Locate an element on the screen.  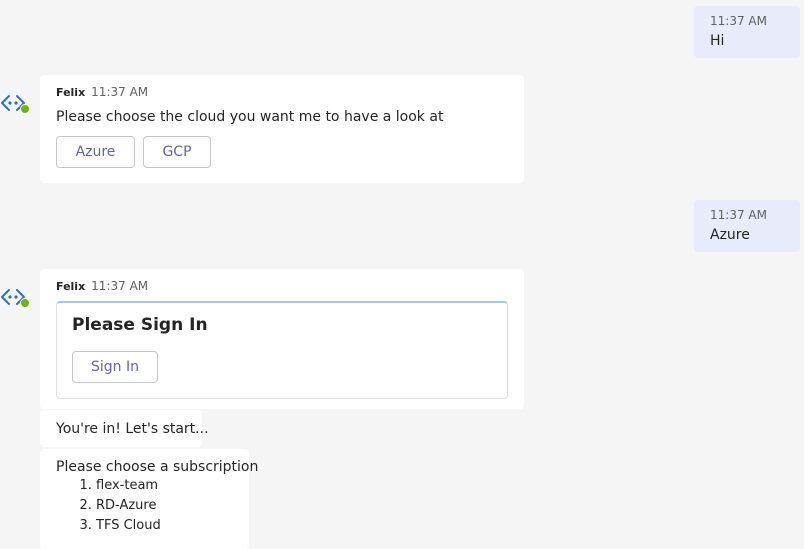
subscription-list: flex-team RD-Azure TFS Cloud is located at coordinates (108, 506).